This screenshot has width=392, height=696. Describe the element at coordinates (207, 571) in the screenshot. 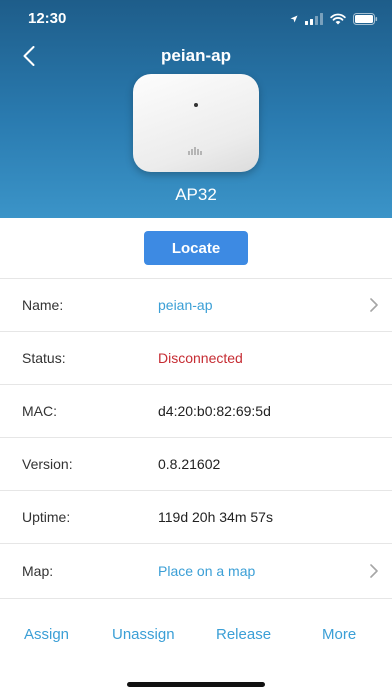

I see `map-value: Place on a map` at that location.